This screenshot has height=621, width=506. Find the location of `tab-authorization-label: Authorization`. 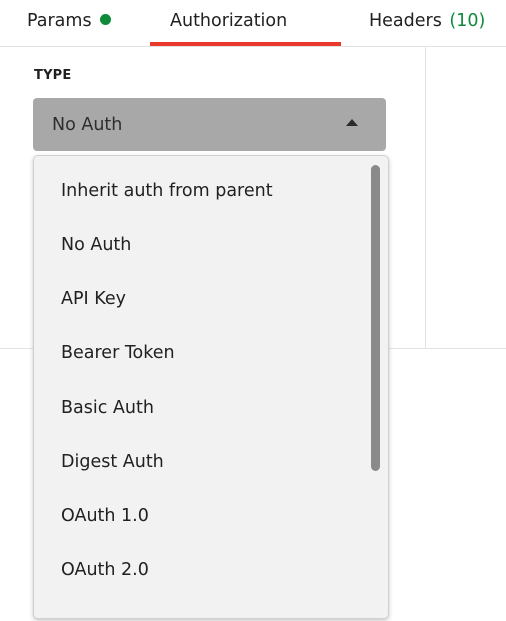

tab-authorization-label: Authorization is located at coordinates (229, 21).